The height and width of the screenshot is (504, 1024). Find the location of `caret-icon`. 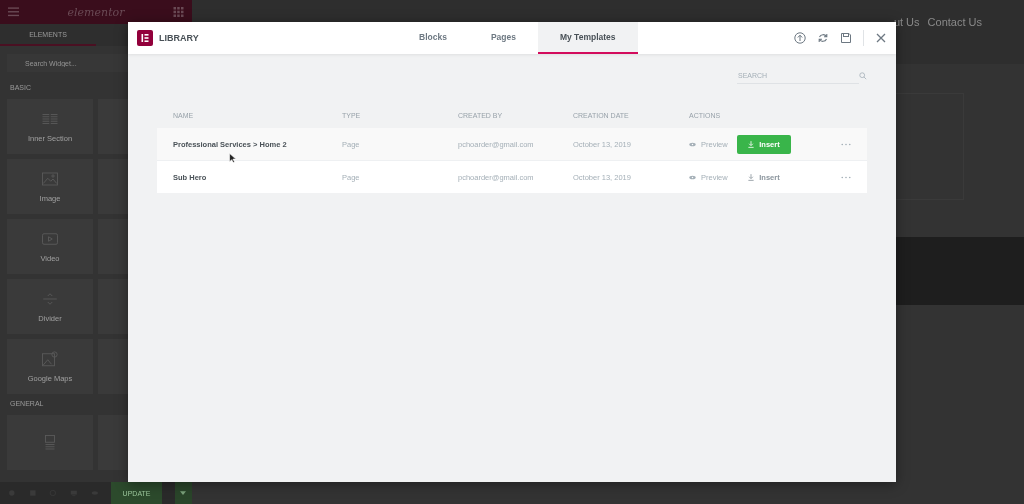

caret-icon is located at coordinates (183, 493).